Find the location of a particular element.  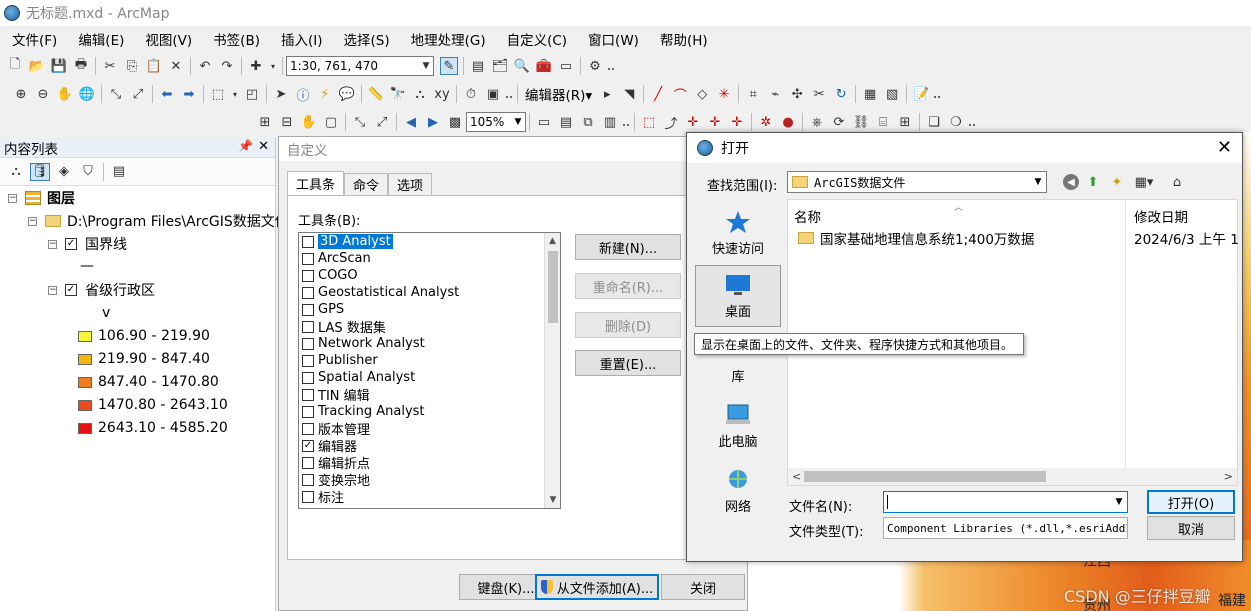

list-item: Spatial Analyst is located at coordinates (429, 377).